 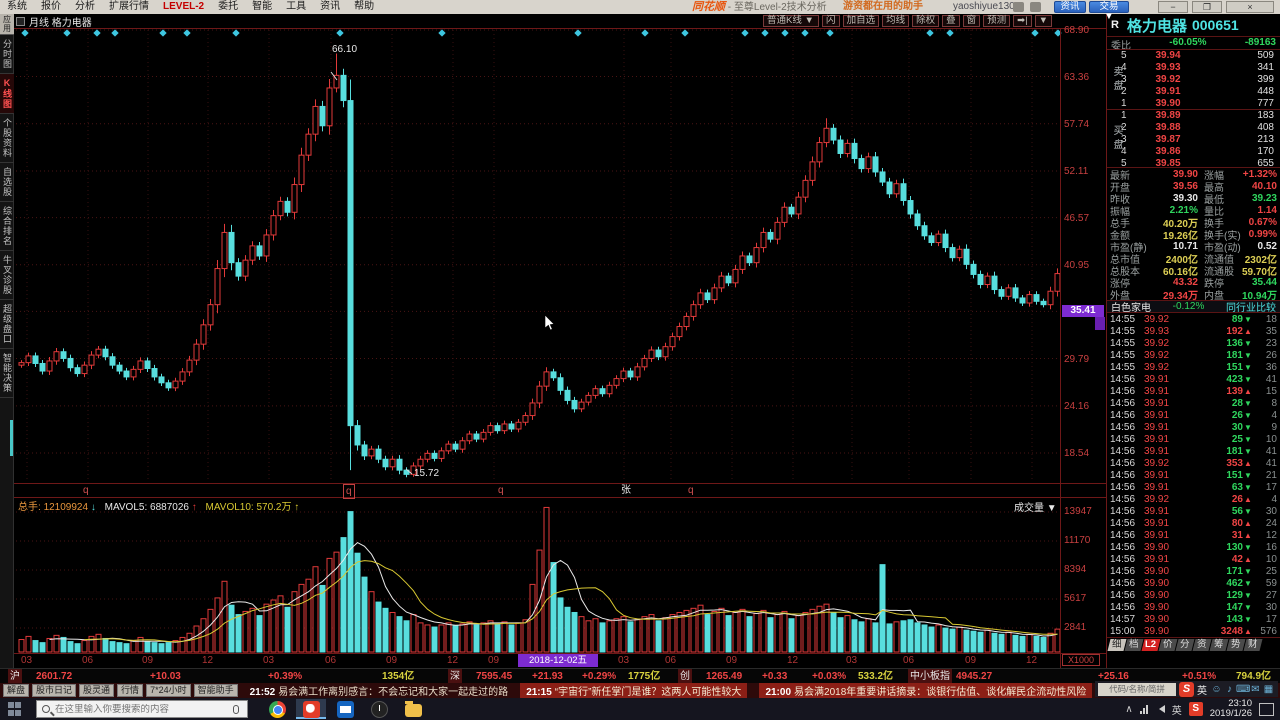 I want to click on news-tab-行情: 行情, so click(x=130, y=690).